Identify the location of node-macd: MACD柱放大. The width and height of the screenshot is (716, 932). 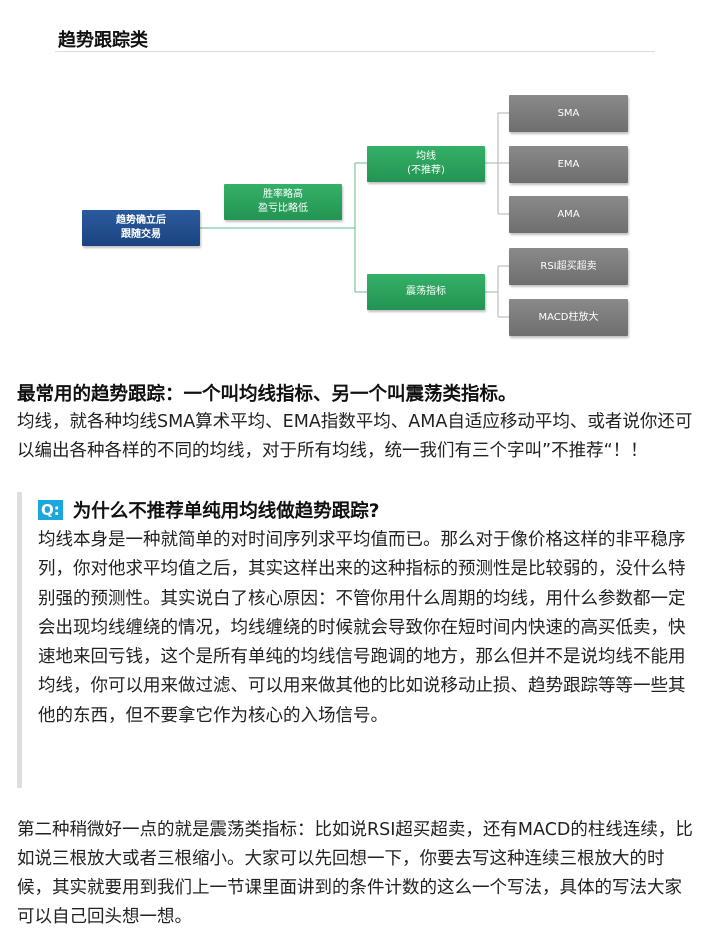
(568, 317).